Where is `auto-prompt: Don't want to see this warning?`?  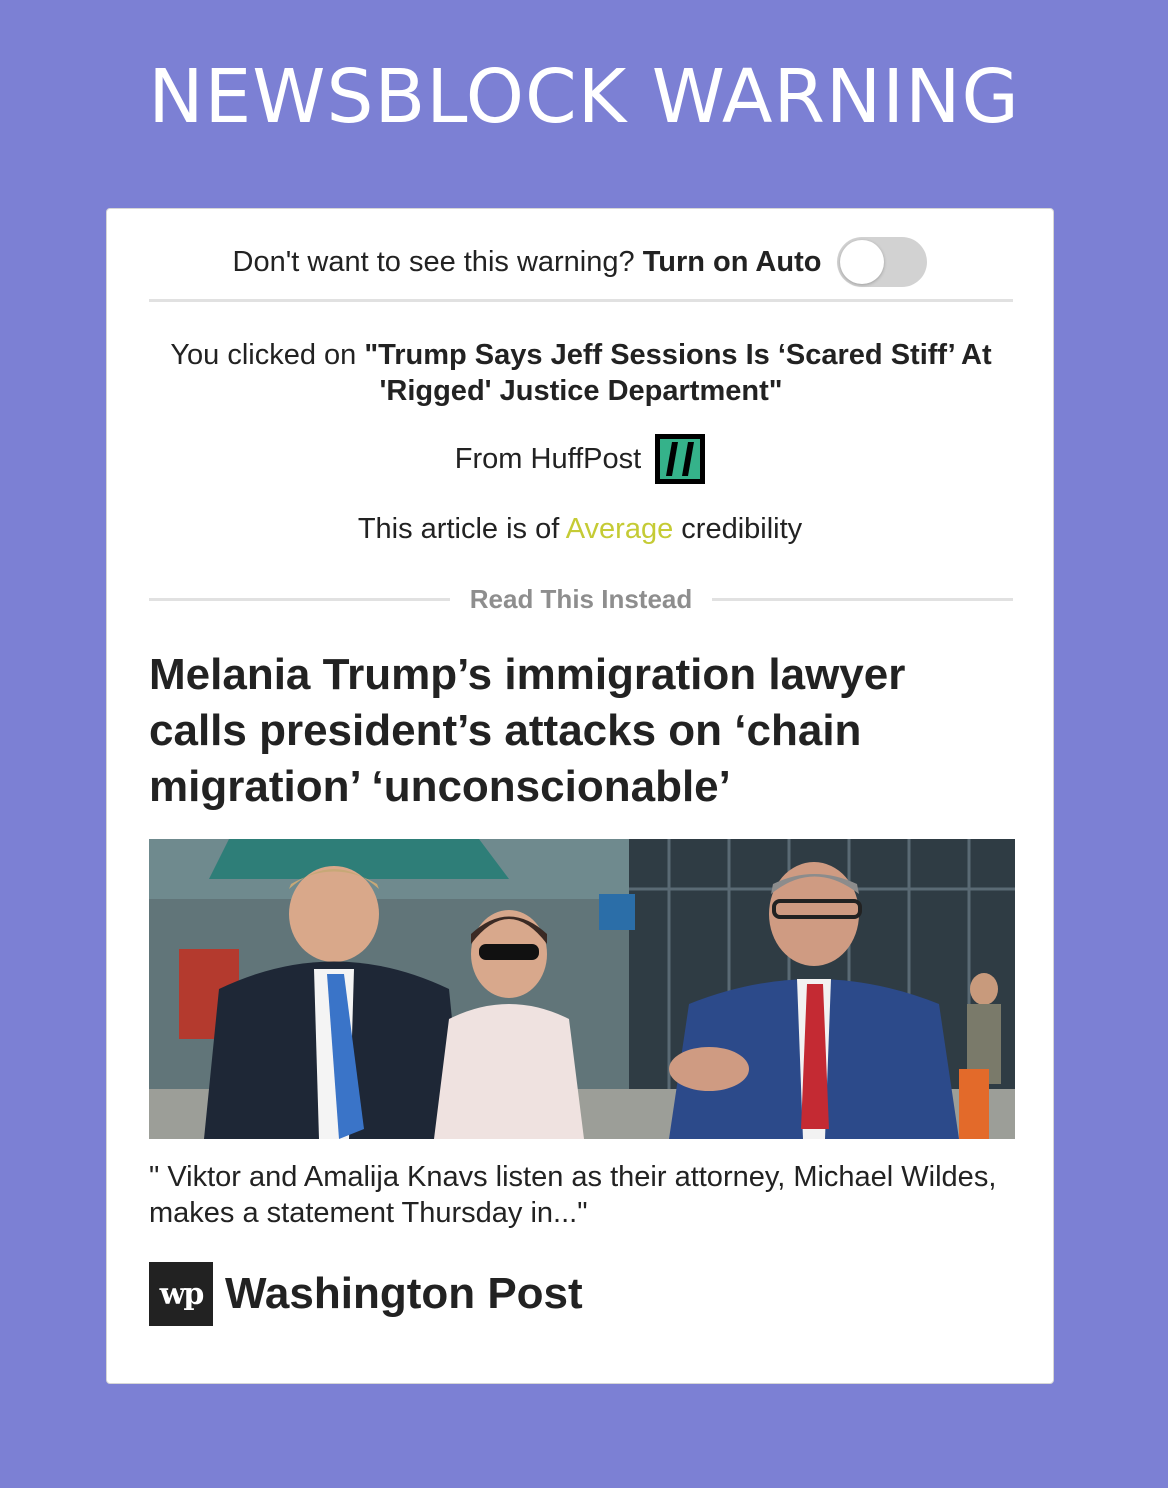 auto-prompt: Don't want to see this warning? is located at coordinates (433, 261).